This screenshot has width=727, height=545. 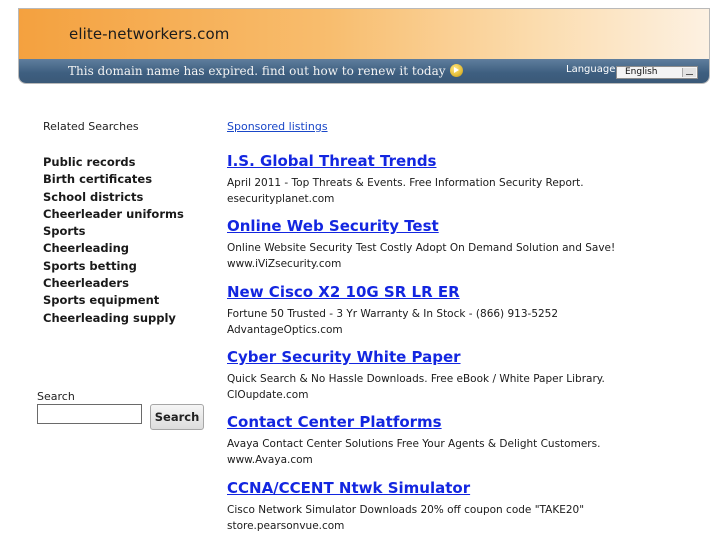 I want to click on language-label: Language:, so click(x=592, y=69).